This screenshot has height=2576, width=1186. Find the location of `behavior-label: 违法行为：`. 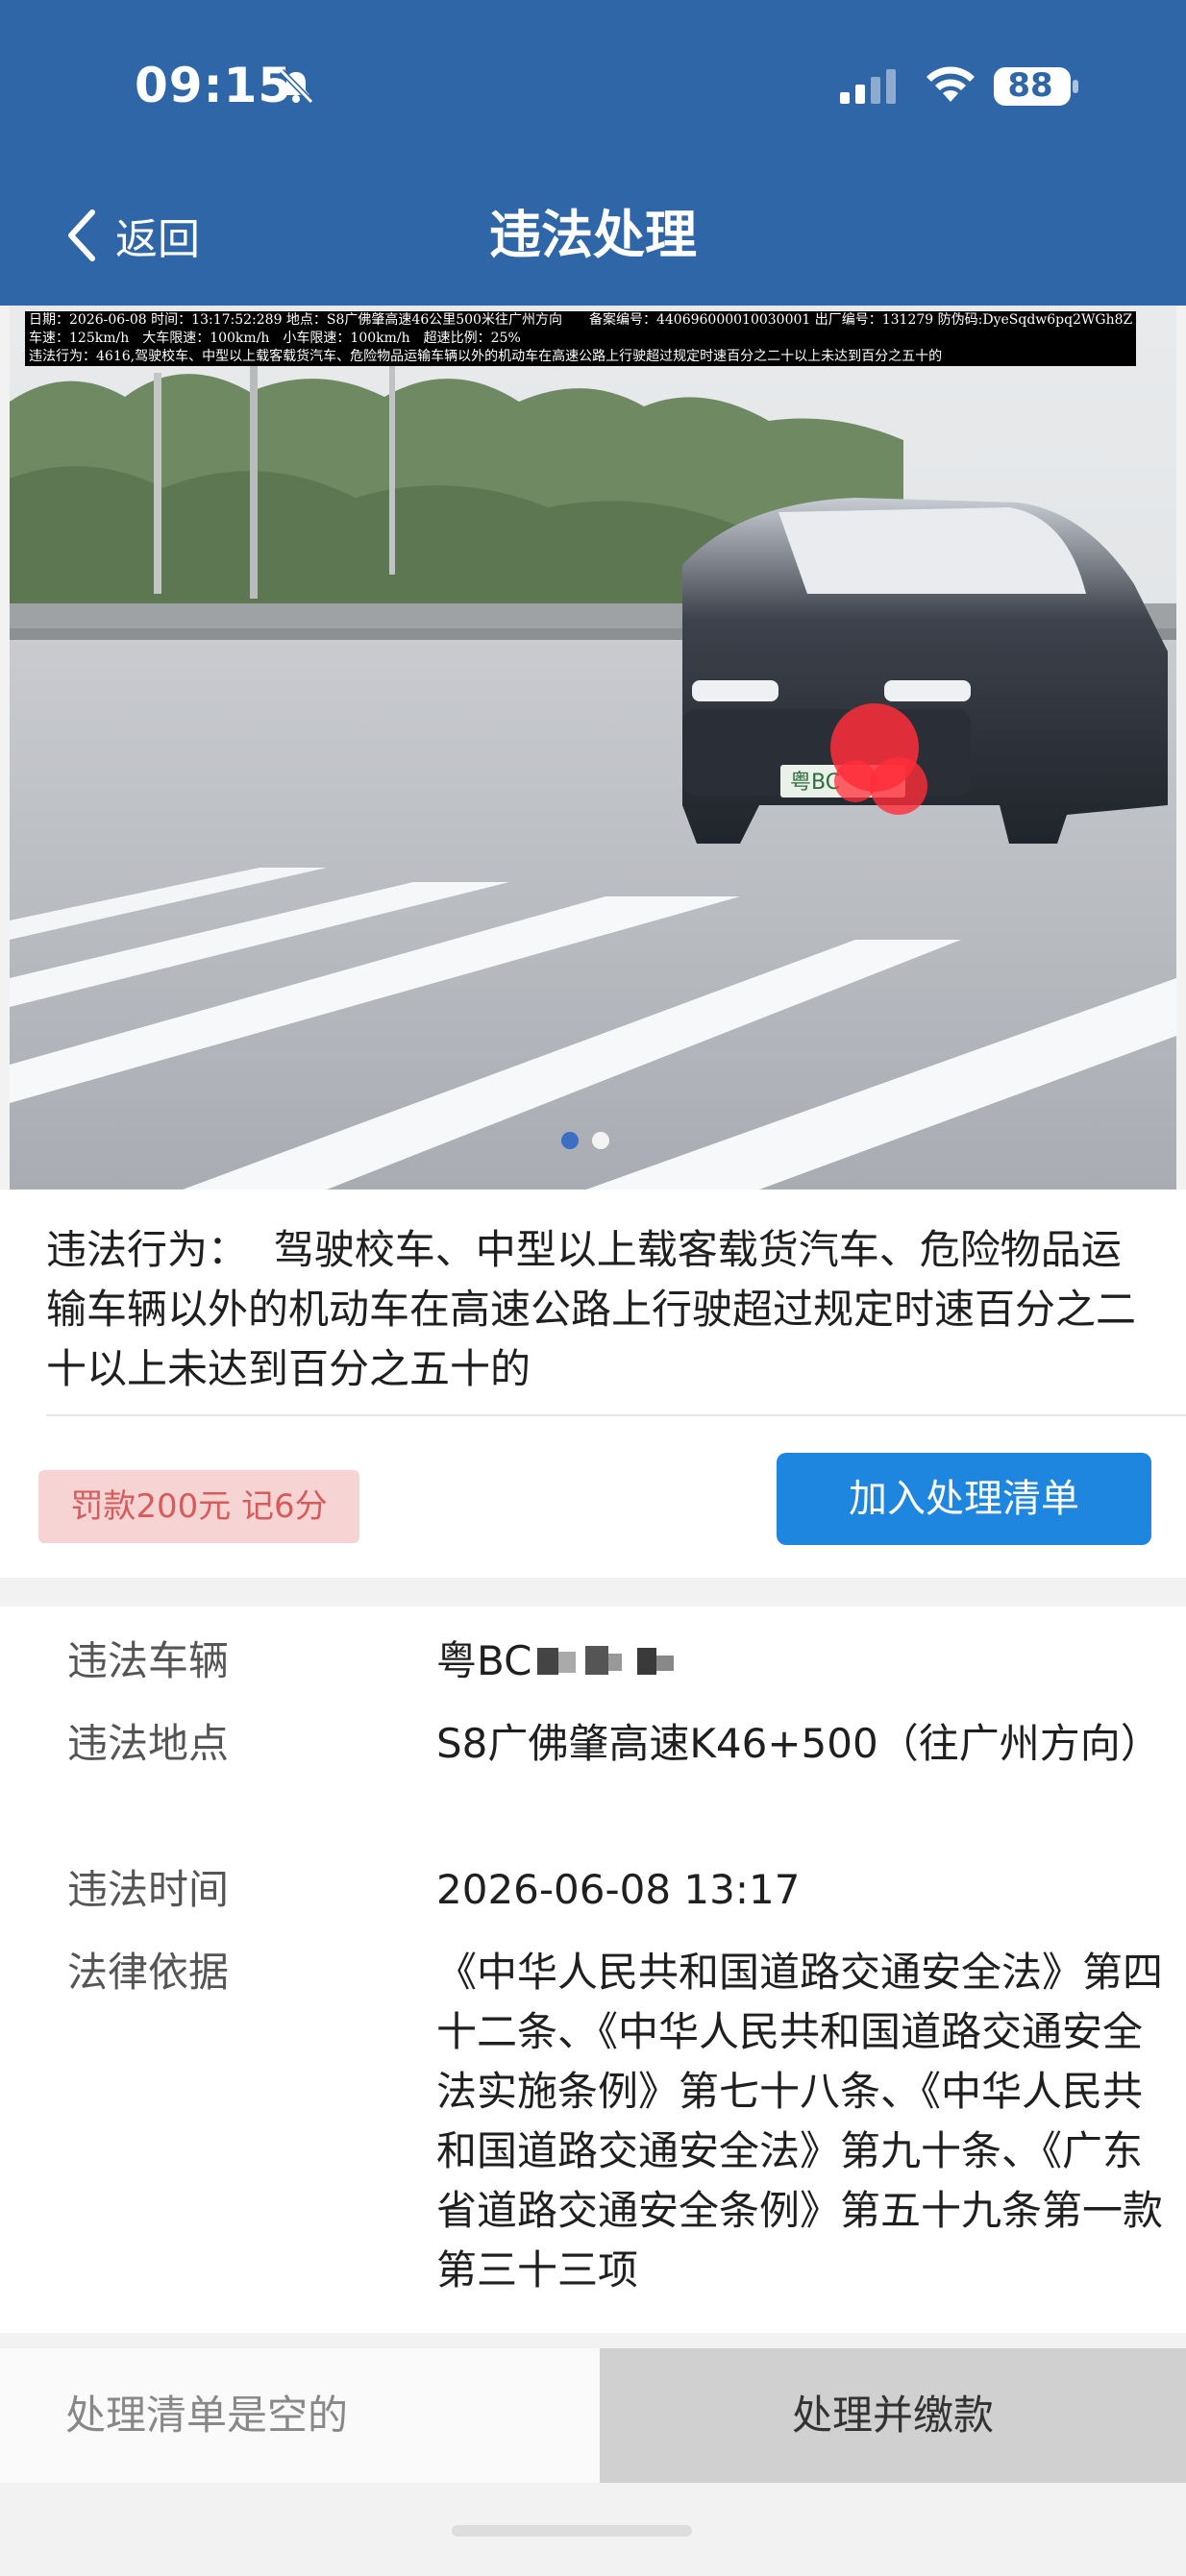

behavior-label: 违法行为： is located at coordinates (147, 1249).